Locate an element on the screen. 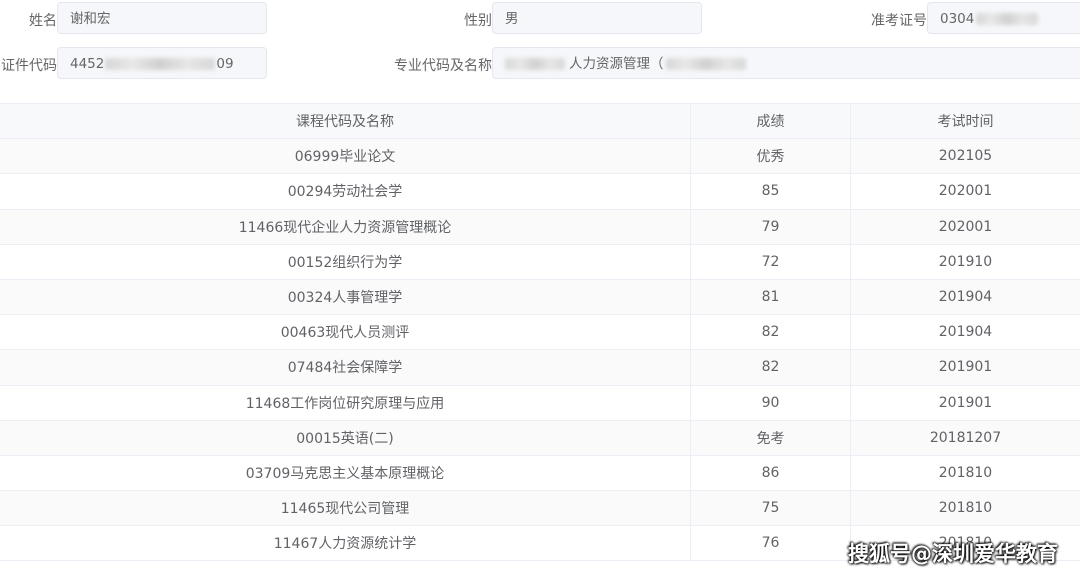  course-cell: 00324人事管理学 is located at coordinates (345, 298).